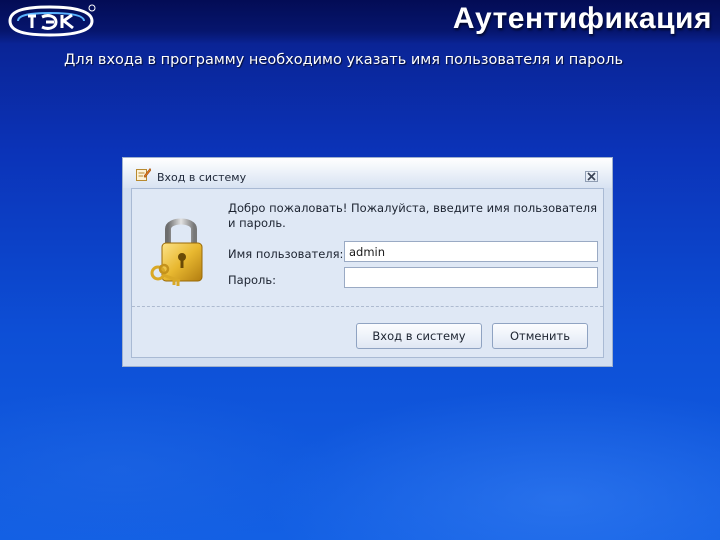 The image size is (720, 540). Describe the element at coordinates (143, 174) in the screenshot. I see `pencil-edit-icon` at that location.